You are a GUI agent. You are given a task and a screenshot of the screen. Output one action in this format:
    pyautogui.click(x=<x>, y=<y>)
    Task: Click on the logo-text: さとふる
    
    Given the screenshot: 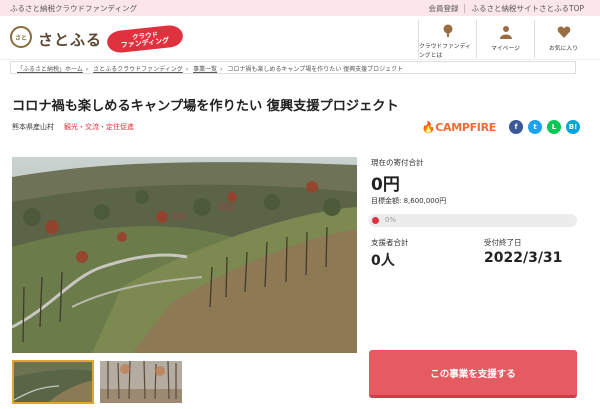 What is the action you would take?
    pyautogui.click(x=70, y=39)
    